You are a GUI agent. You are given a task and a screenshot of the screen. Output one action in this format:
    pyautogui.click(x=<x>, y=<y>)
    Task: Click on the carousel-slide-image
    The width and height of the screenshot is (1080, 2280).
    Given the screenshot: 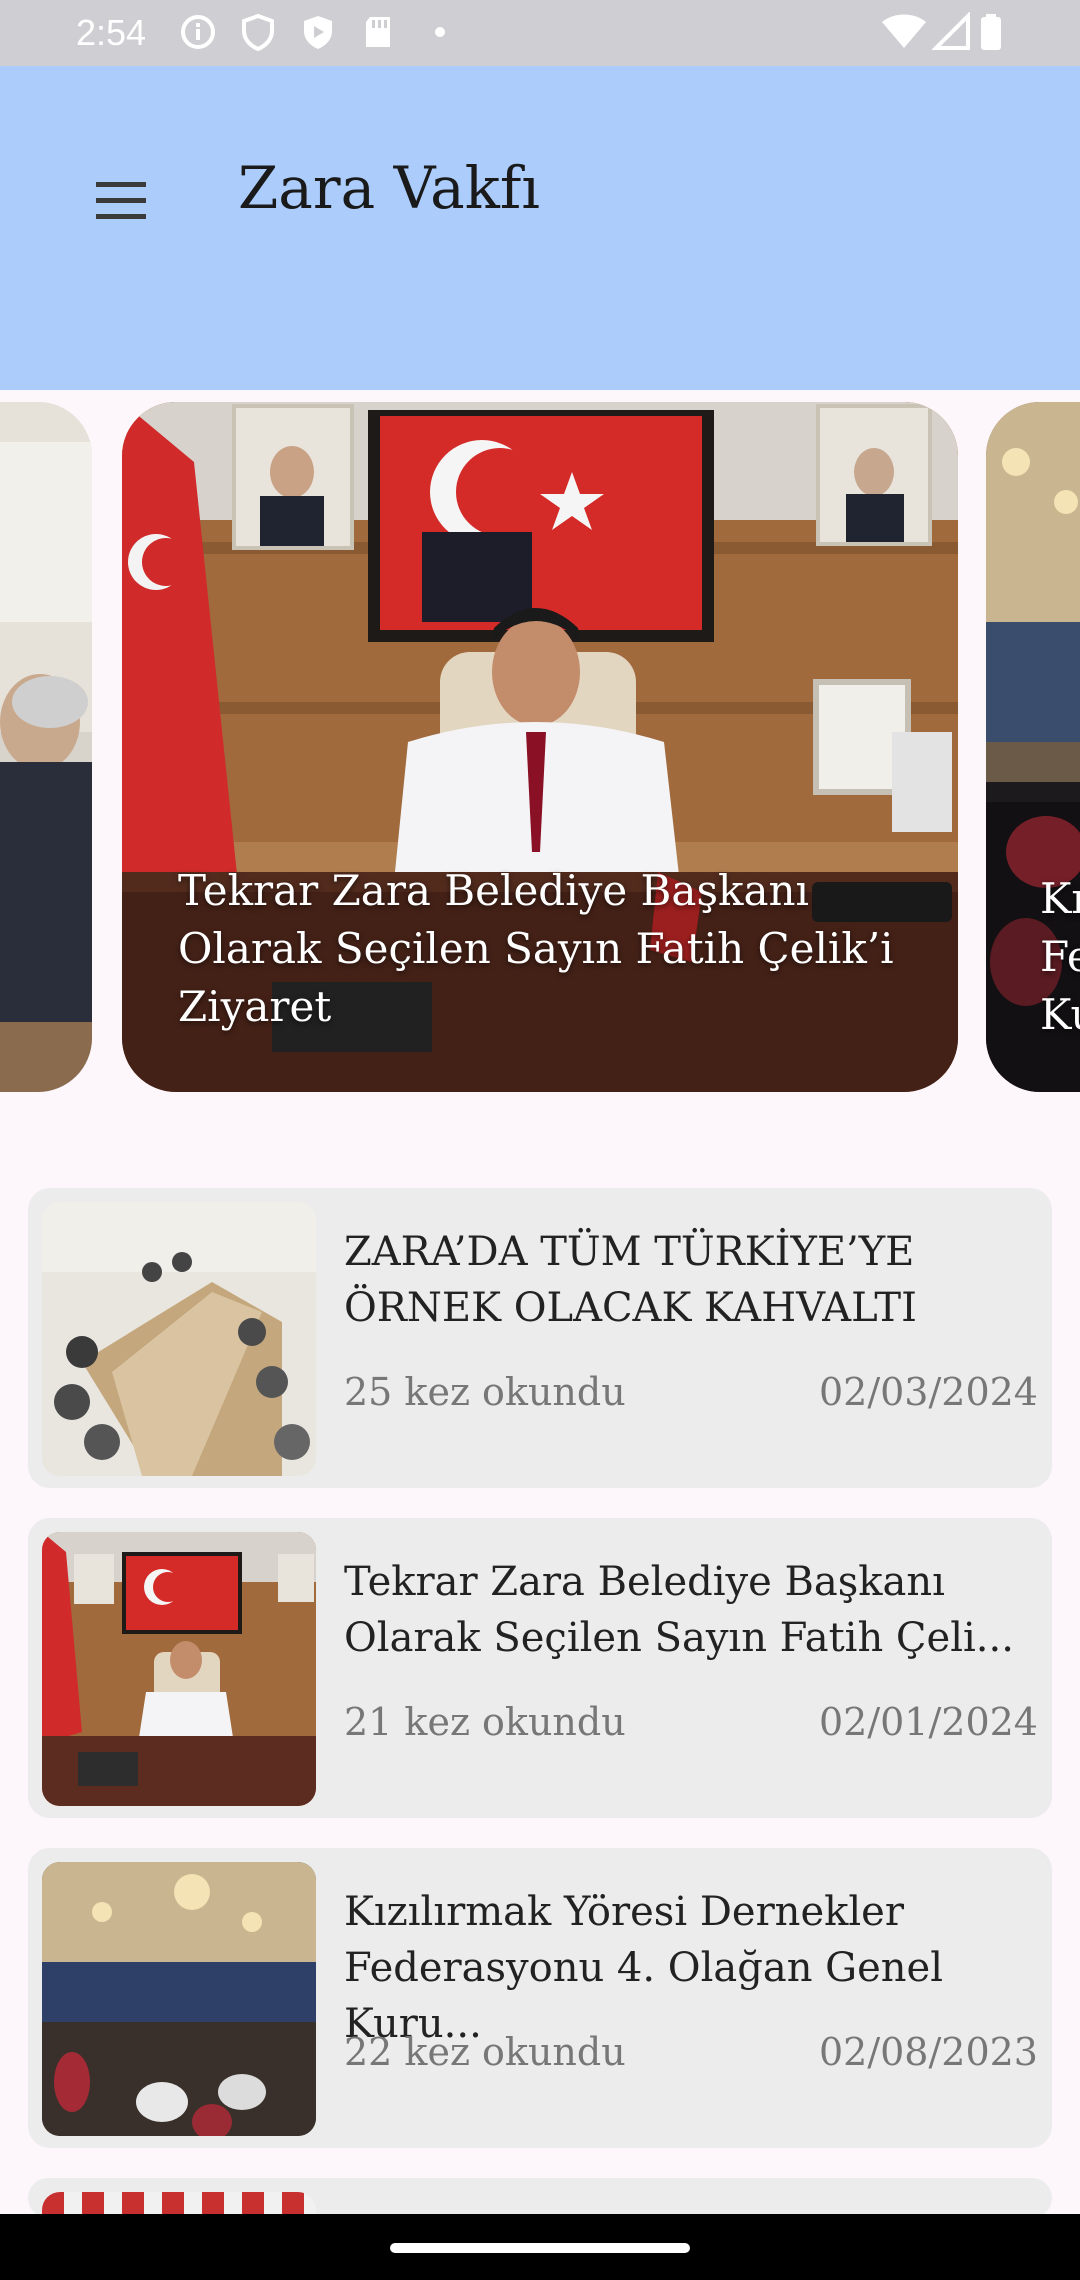 What is the action you would take?
    pyautogui.click(x=46, y=747)
    